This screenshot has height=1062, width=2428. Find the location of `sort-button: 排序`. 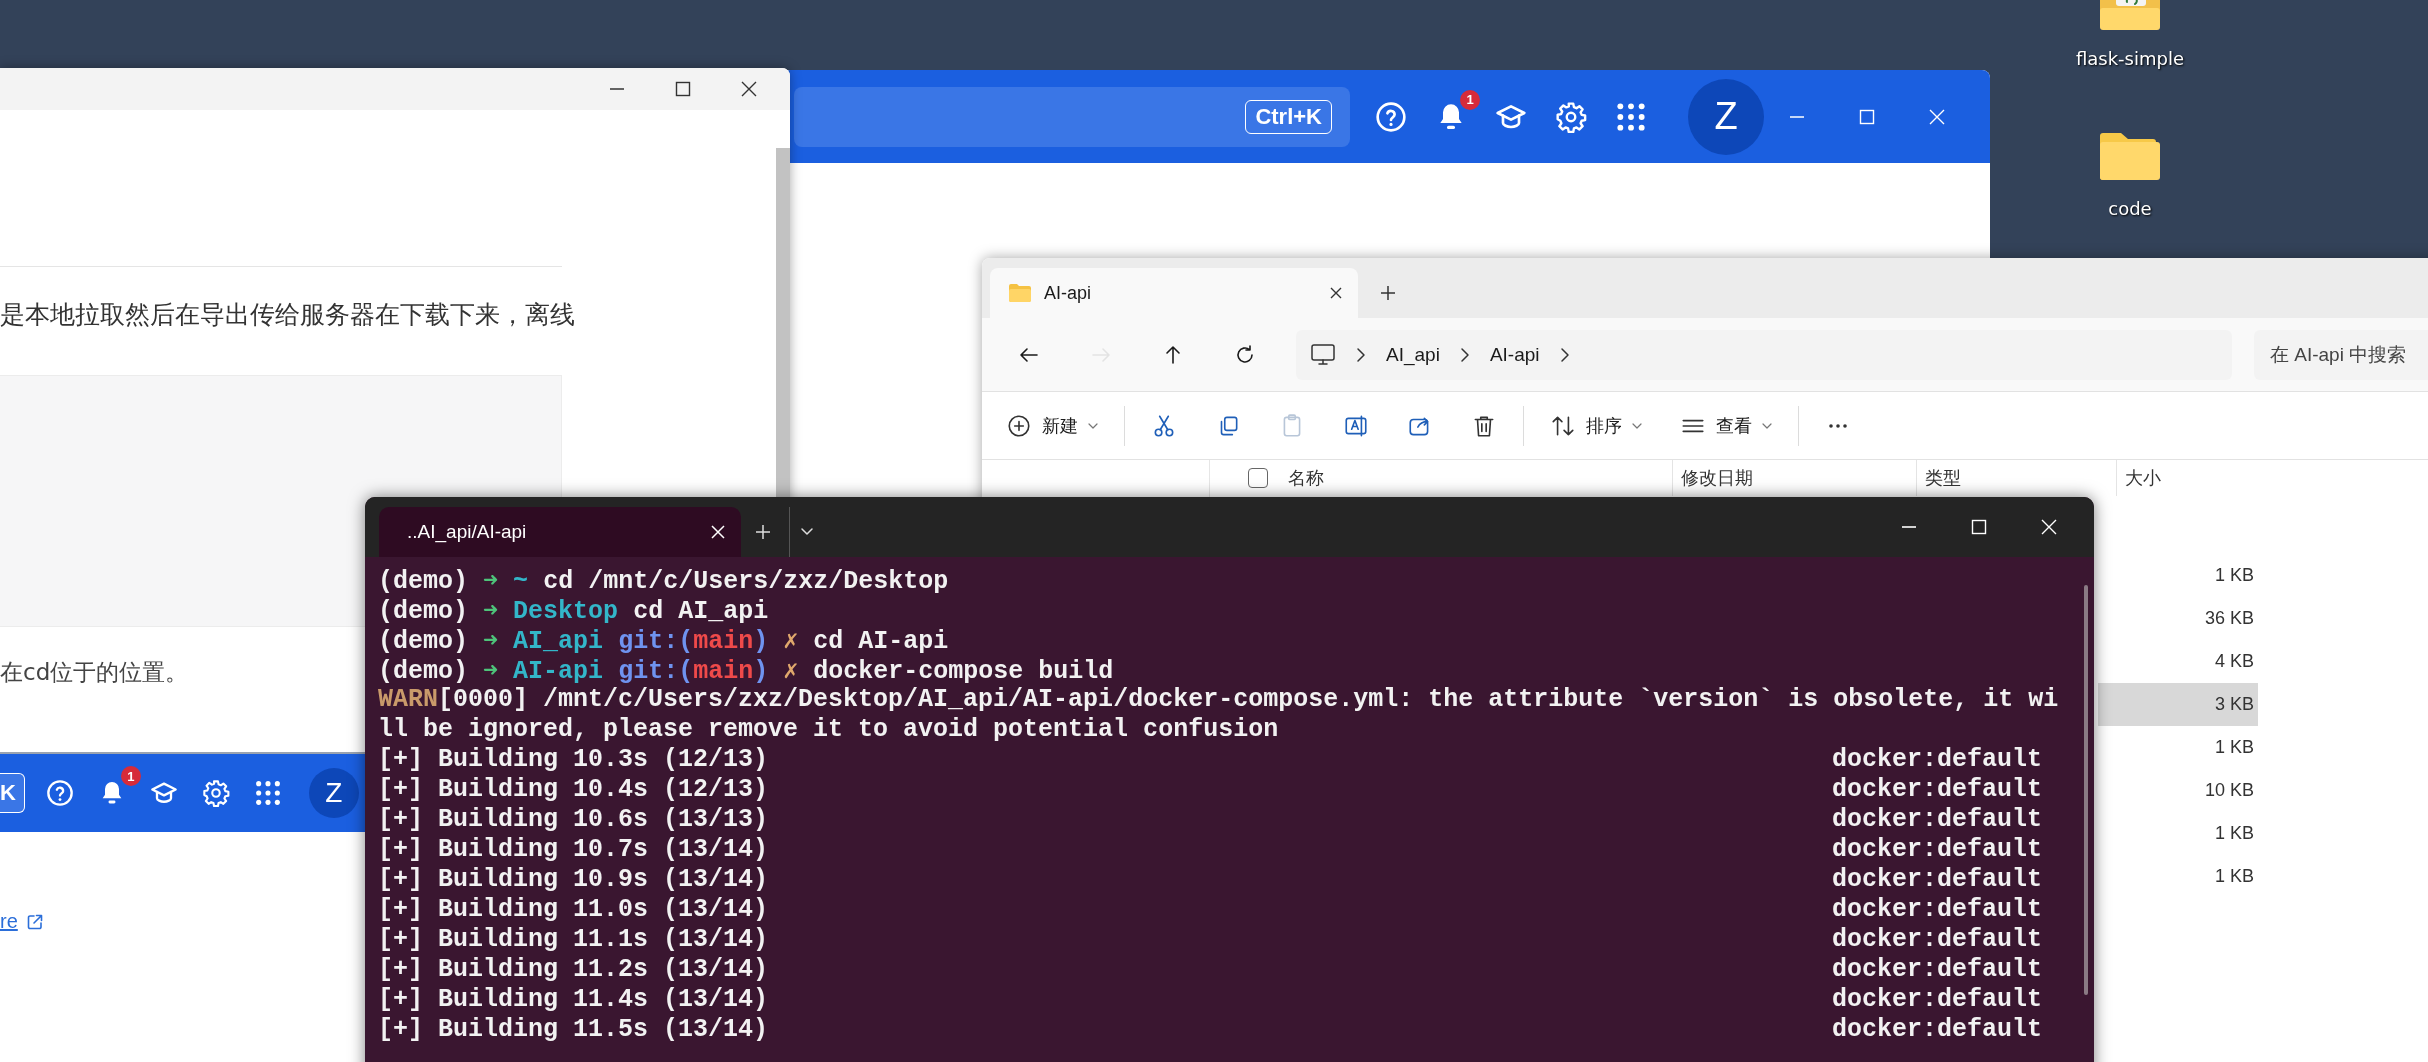

sort-button: 排序 is located at coordinates (1596, 425).